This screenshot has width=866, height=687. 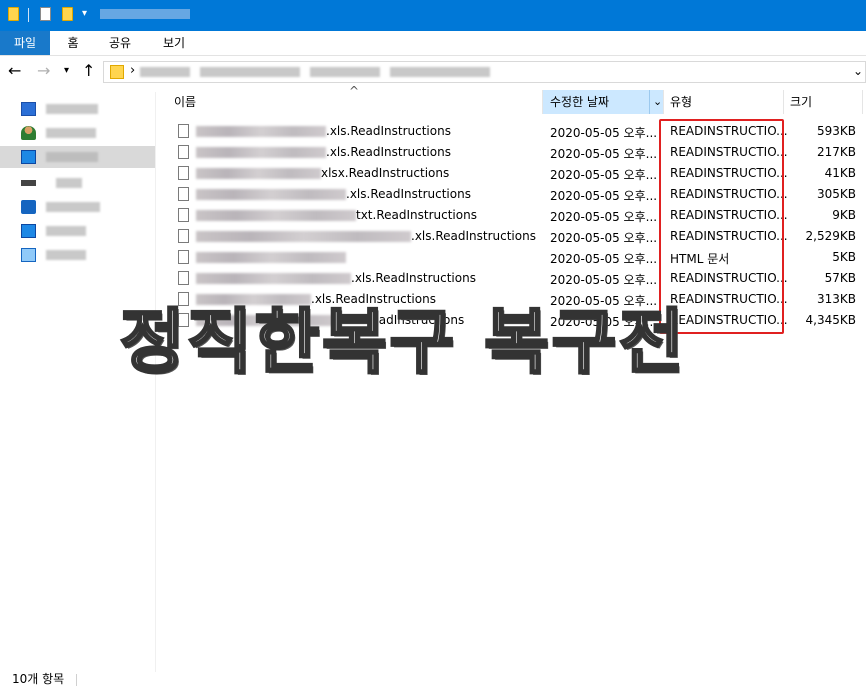 I want to click on chevron-down-icon: ▾, so click(x=84, y=13).